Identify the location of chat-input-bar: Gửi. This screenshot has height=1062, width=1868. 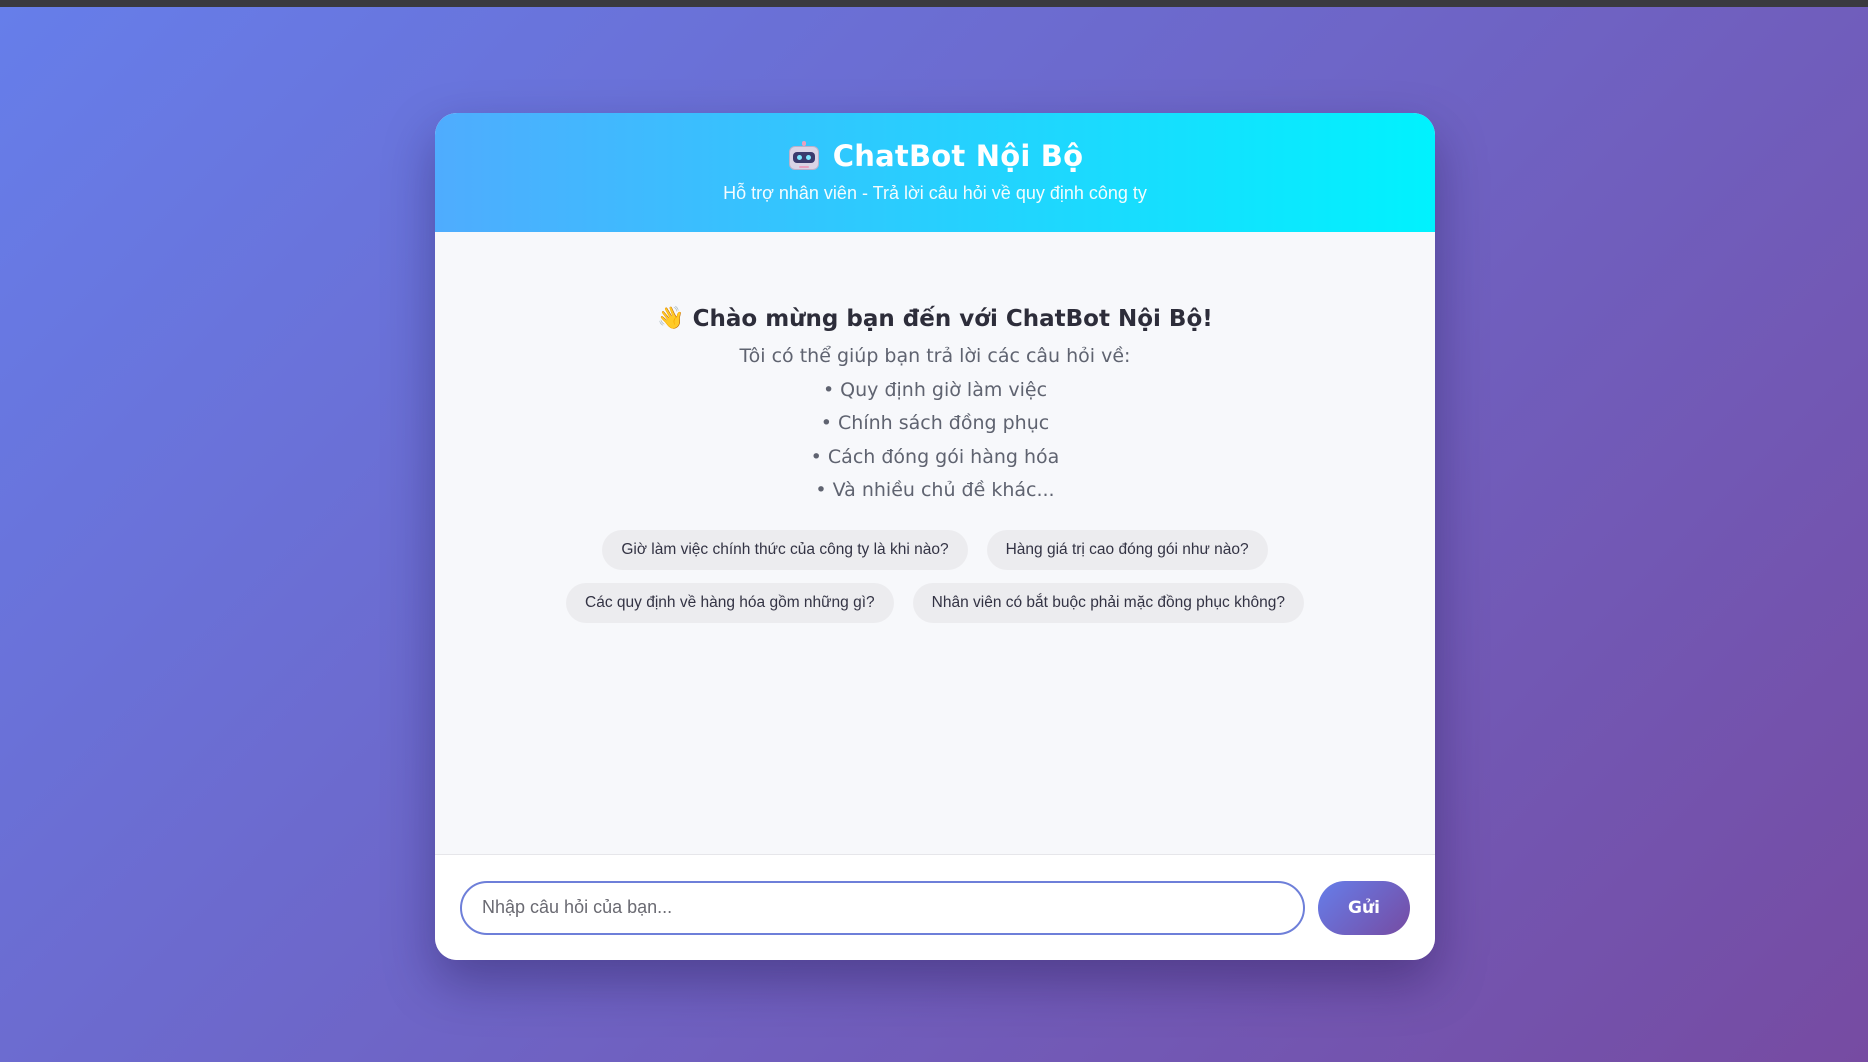
(935, 907).